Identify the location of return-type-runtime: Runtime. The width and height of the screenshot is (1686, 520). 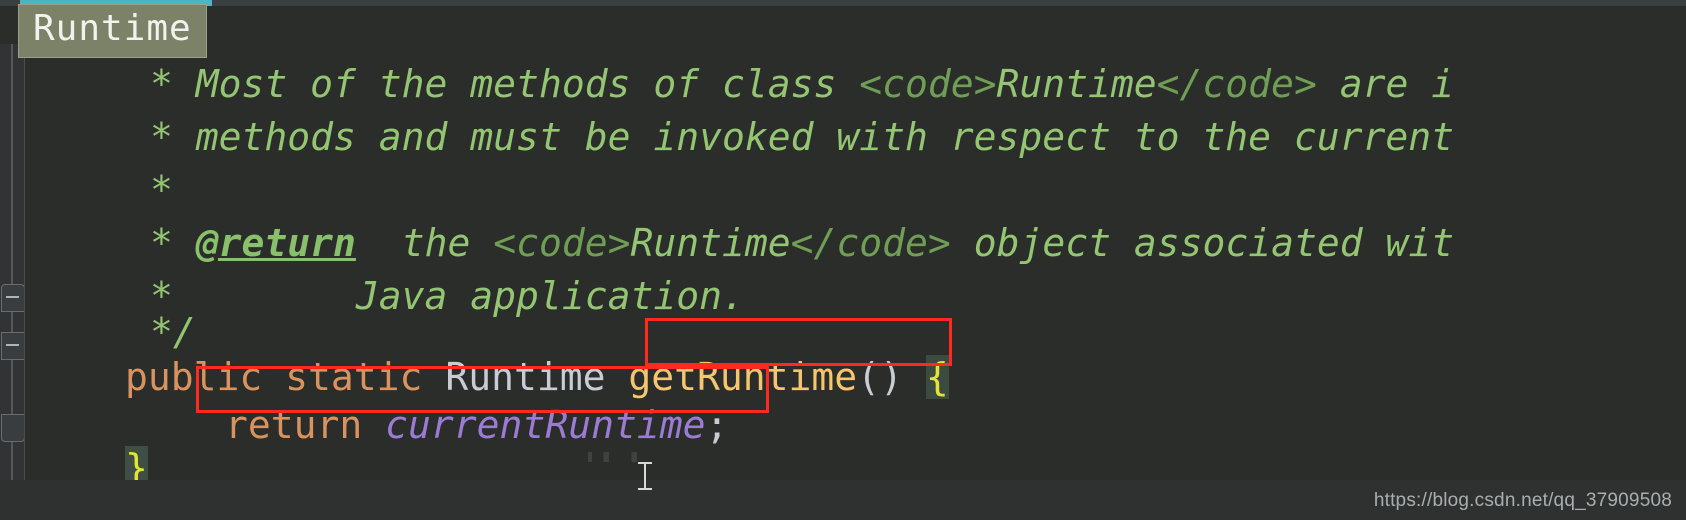
(525, 377).